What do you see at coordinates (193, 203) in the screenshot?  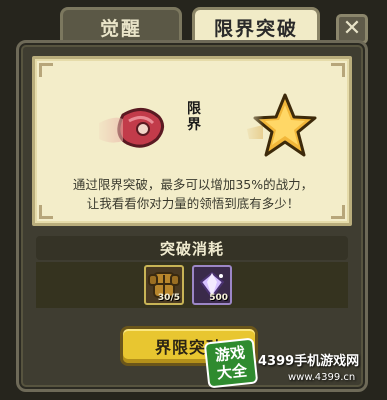 I see `description-line: 让我看看你对力量的领悟到底有多少！` at bounding box center [193, 203].